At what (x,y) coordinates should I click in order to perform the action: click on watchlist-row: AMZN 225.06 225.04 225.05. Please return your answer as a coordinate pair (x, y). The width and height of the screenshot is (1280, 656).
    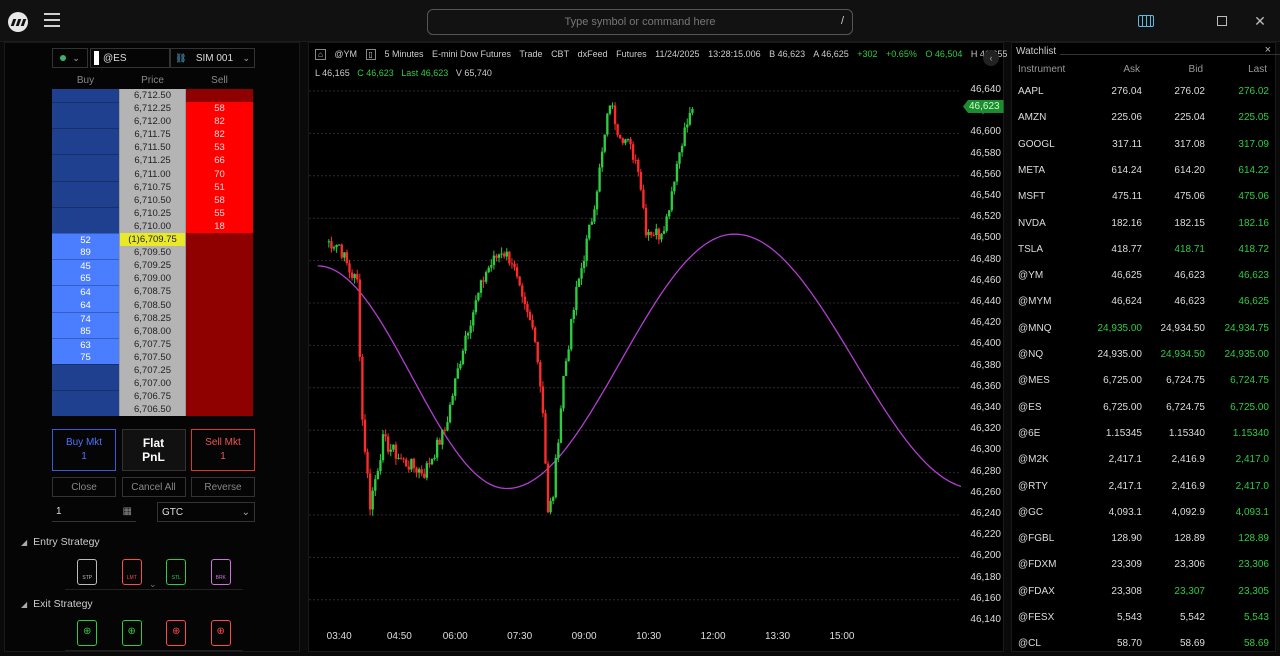
    Looking at the image, I should click on (1144, 117).